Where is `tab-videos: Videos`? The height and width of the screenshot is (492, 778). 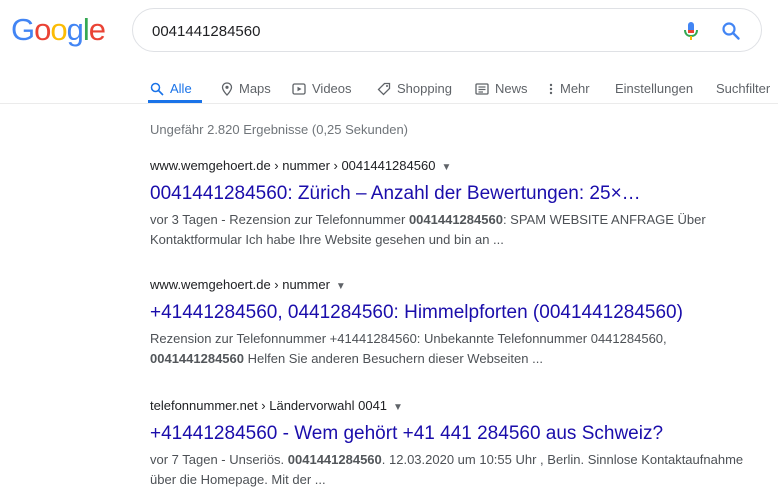
tab-videos: Videos is located at coordinates (322, 89).